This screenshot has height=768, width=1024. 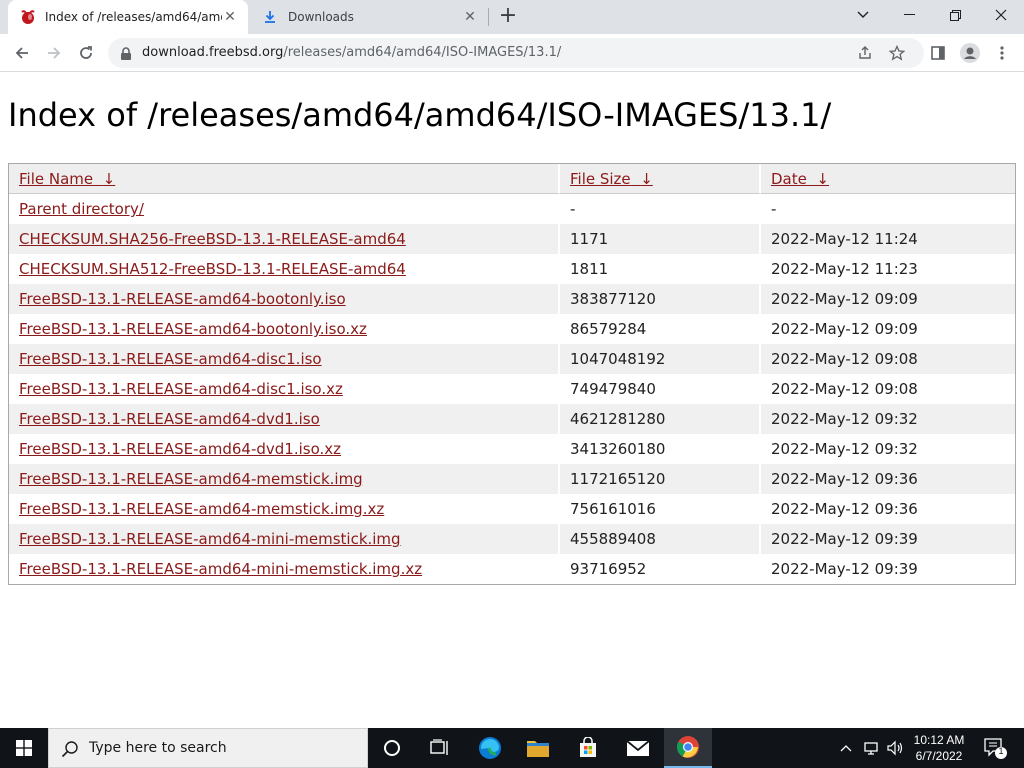 What do you see at coordinates (846, 748) in the screenshot?
I see `show-hidden-icons-chevron-icon` at bounding box center [846, 748].